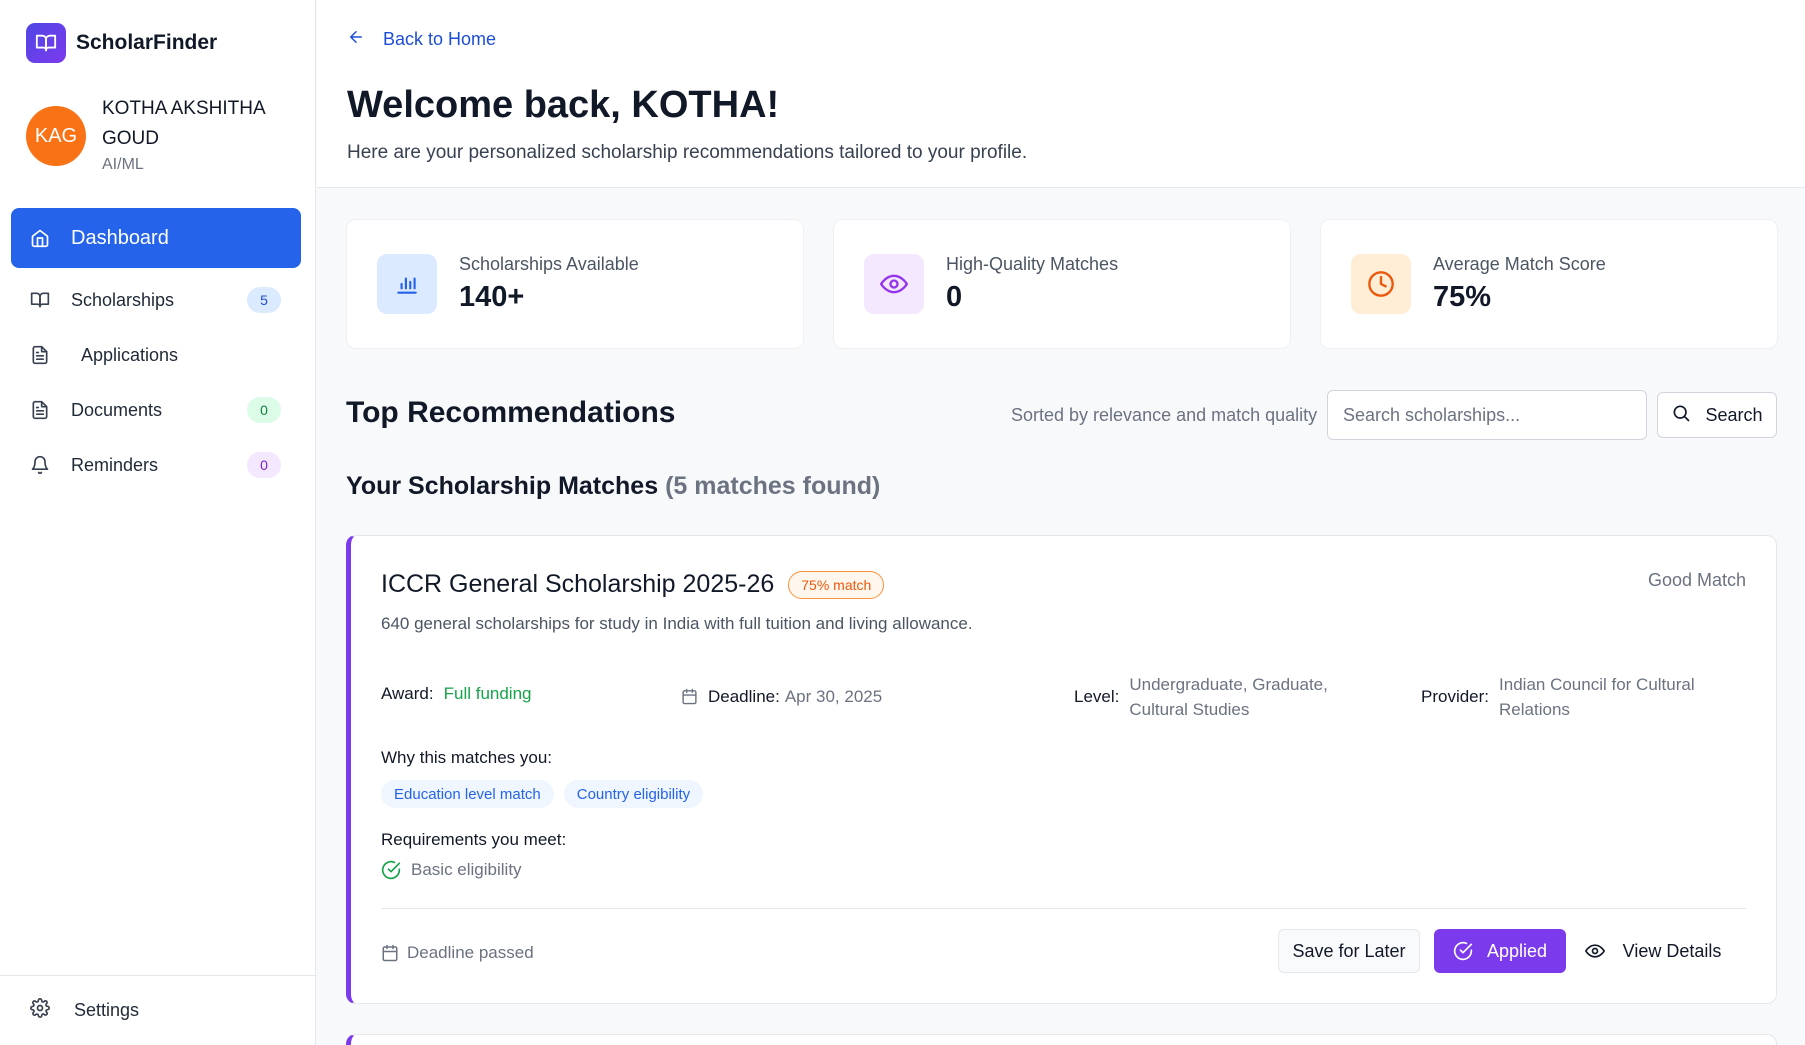 This screenshot has height=1045, width=1805. I want to click on sidebar-item-label: Documents, so click(117, 409).